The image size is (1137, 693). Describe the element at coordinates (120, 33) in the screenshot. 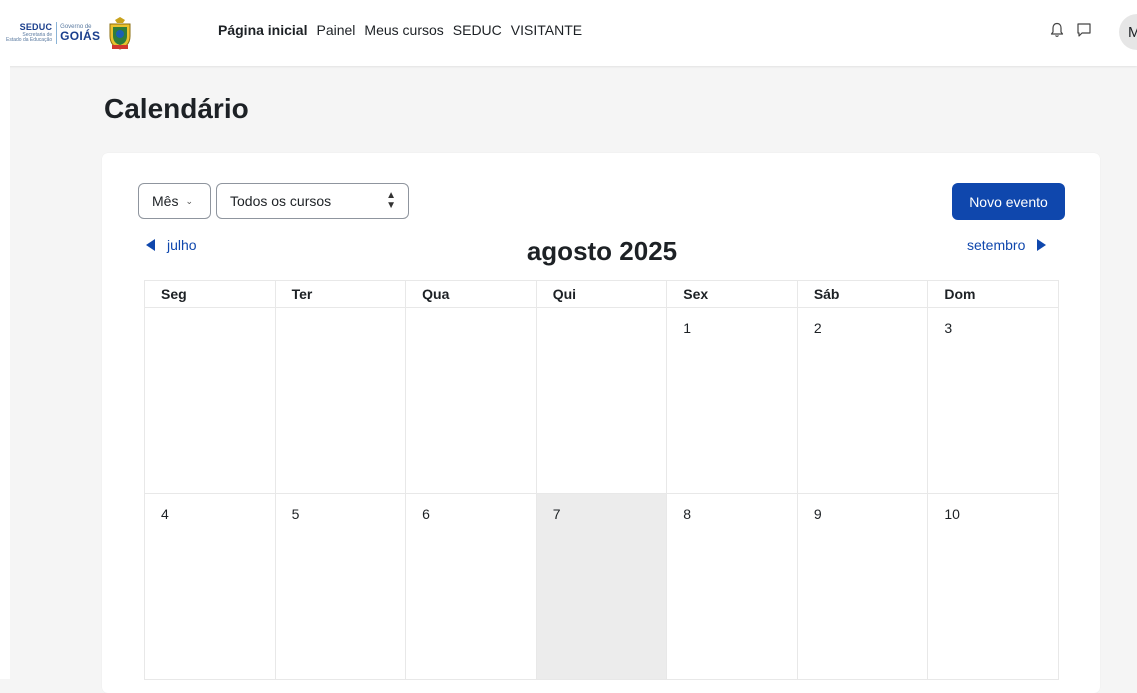

I see `state-crest-icon` at that location.